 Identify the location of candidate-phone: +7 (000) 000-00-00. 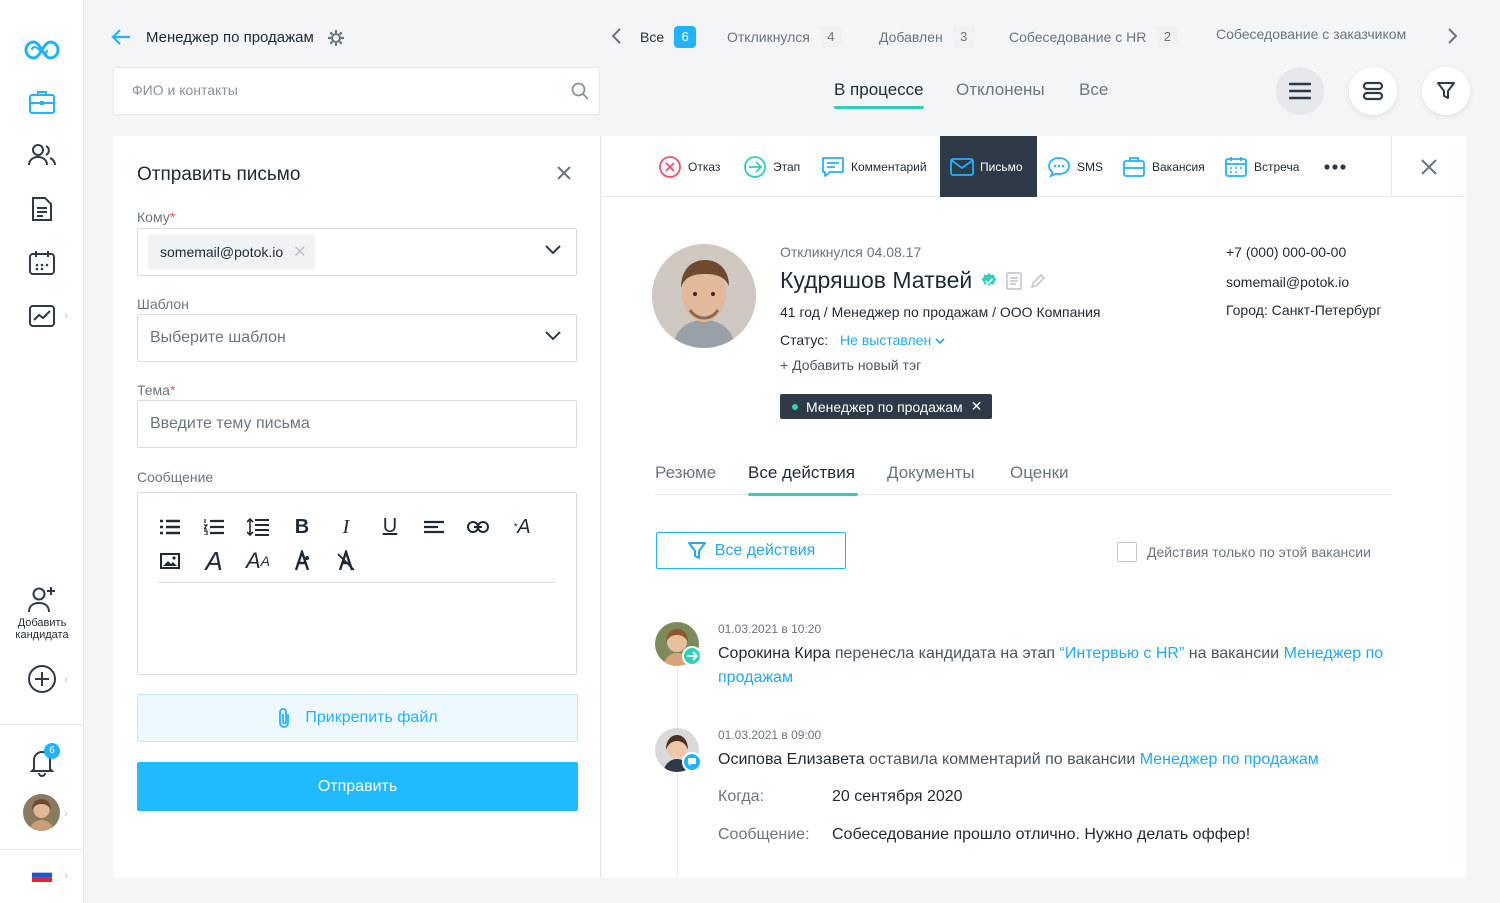
(1286, 252).